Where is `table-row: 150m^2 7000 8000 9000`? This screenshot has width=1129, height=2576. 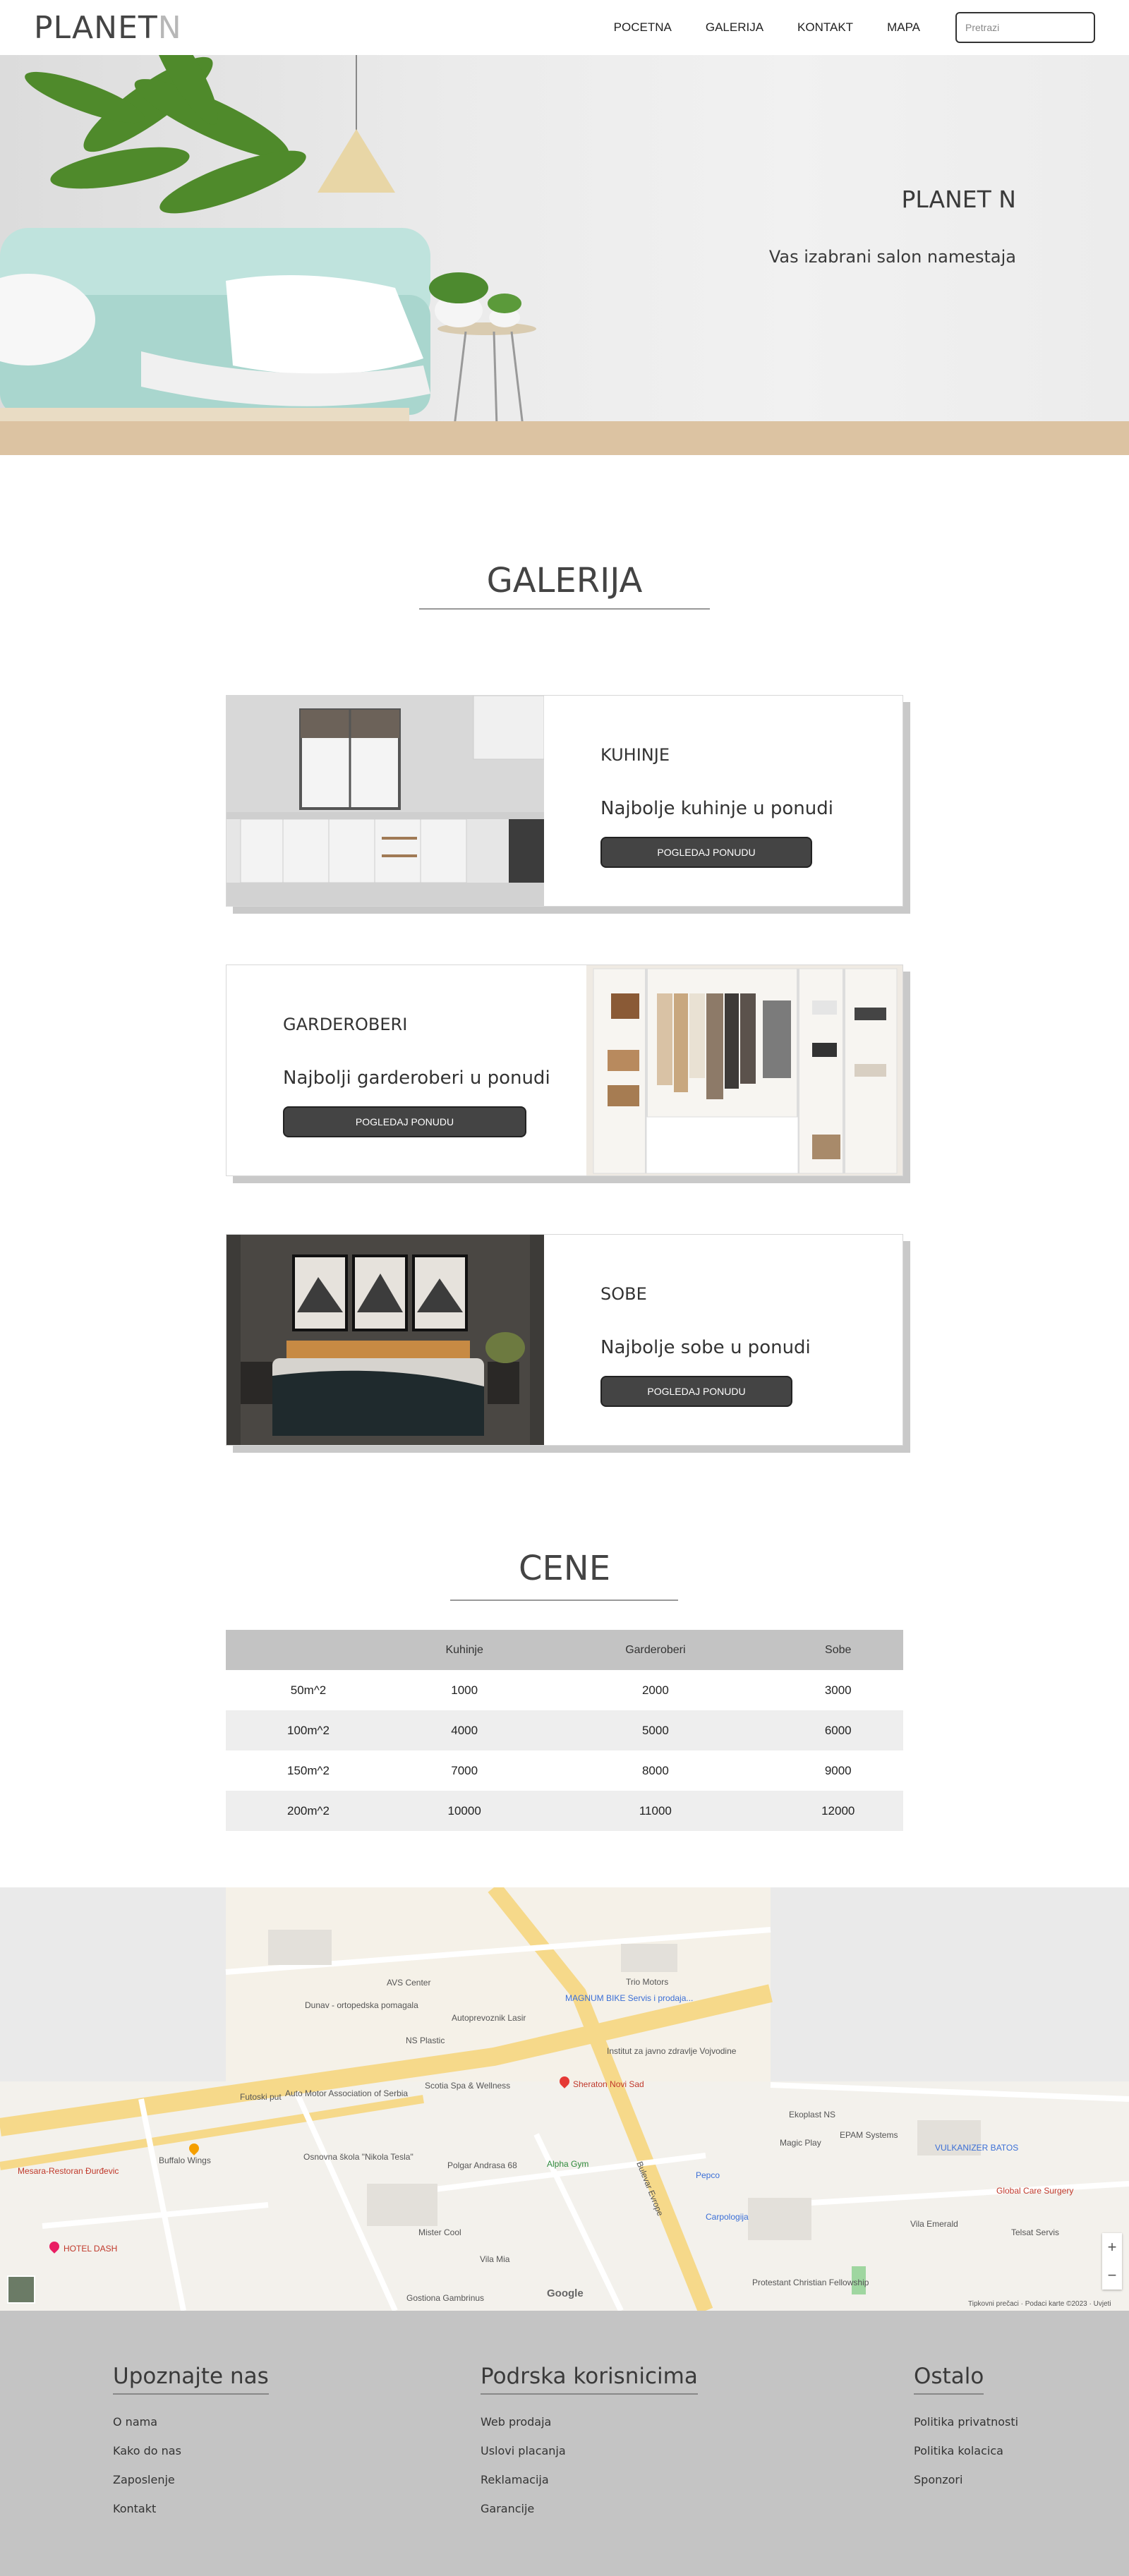 table-row: 150m^2 7000 8000 9000 is located at coordinates (564, 1771).